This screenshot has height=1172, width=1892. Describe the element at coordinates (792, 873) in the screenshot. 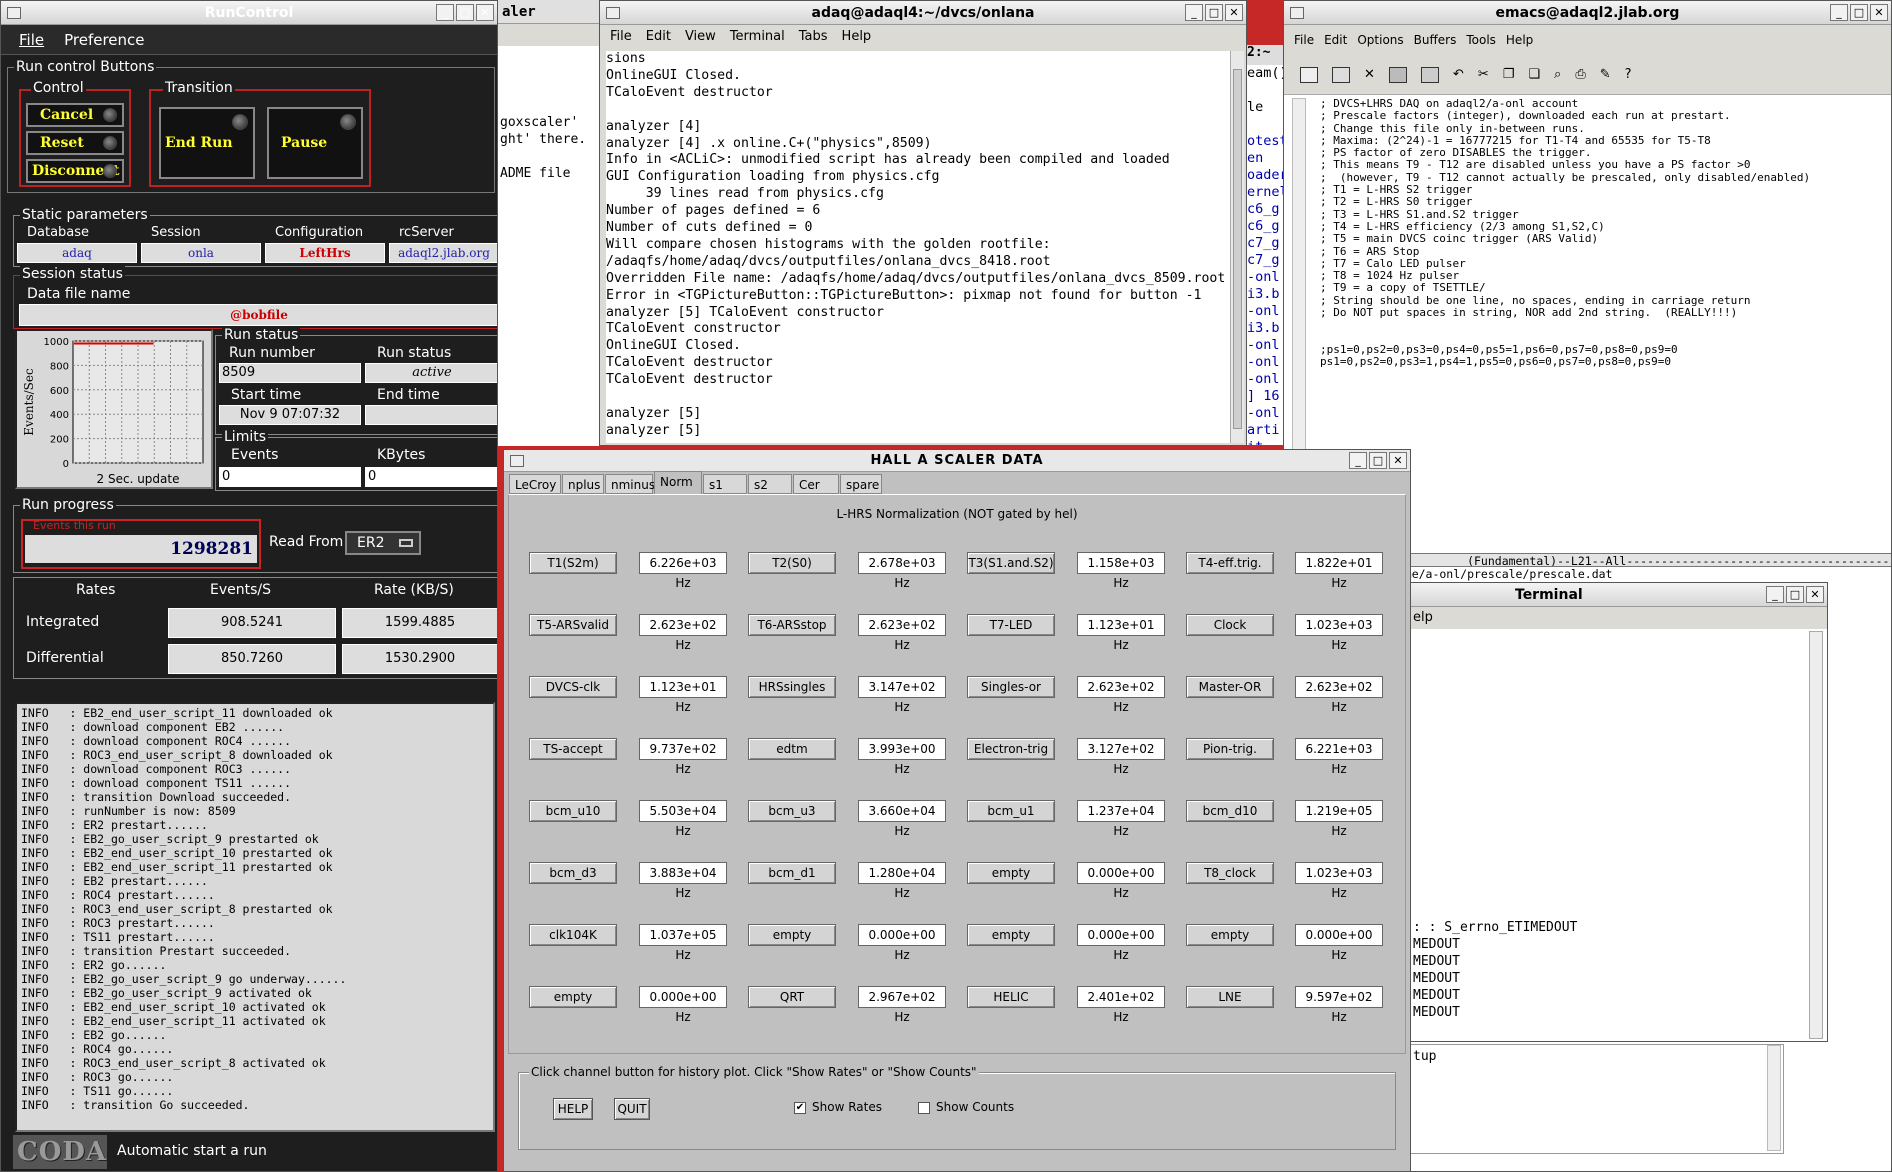

I see `channel-button: bcm_d1` at that location.